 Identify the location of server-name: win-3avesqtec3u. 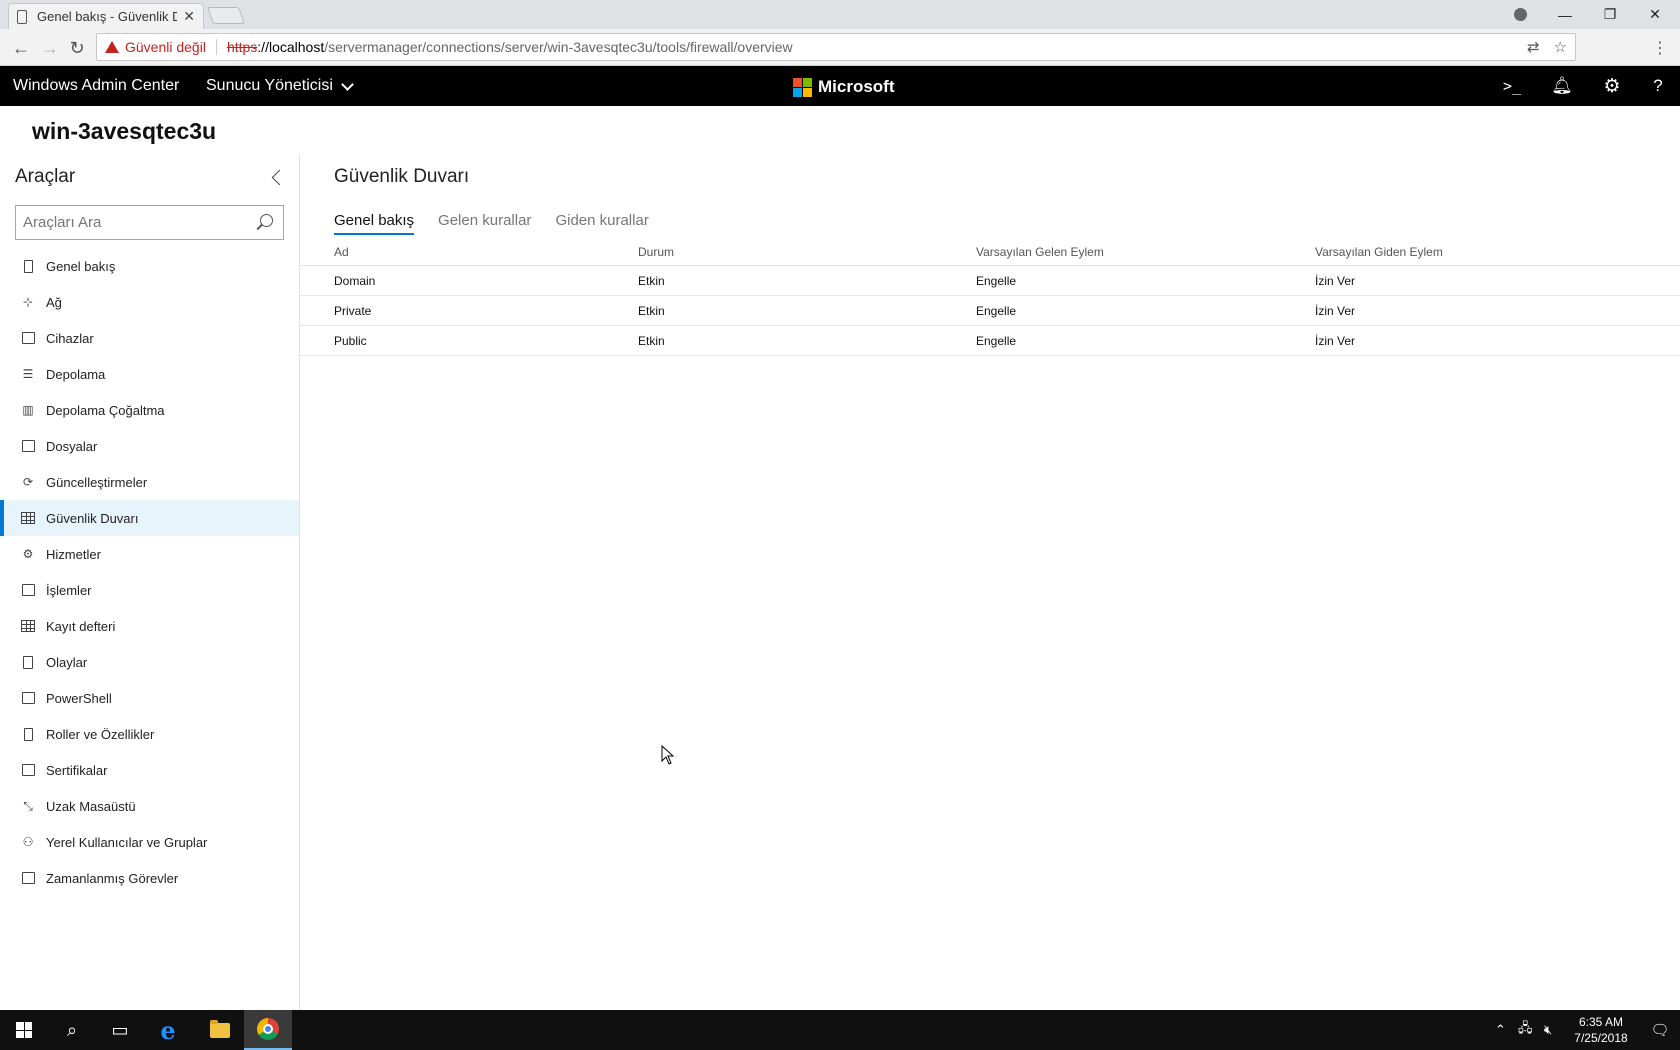
(124, 131).